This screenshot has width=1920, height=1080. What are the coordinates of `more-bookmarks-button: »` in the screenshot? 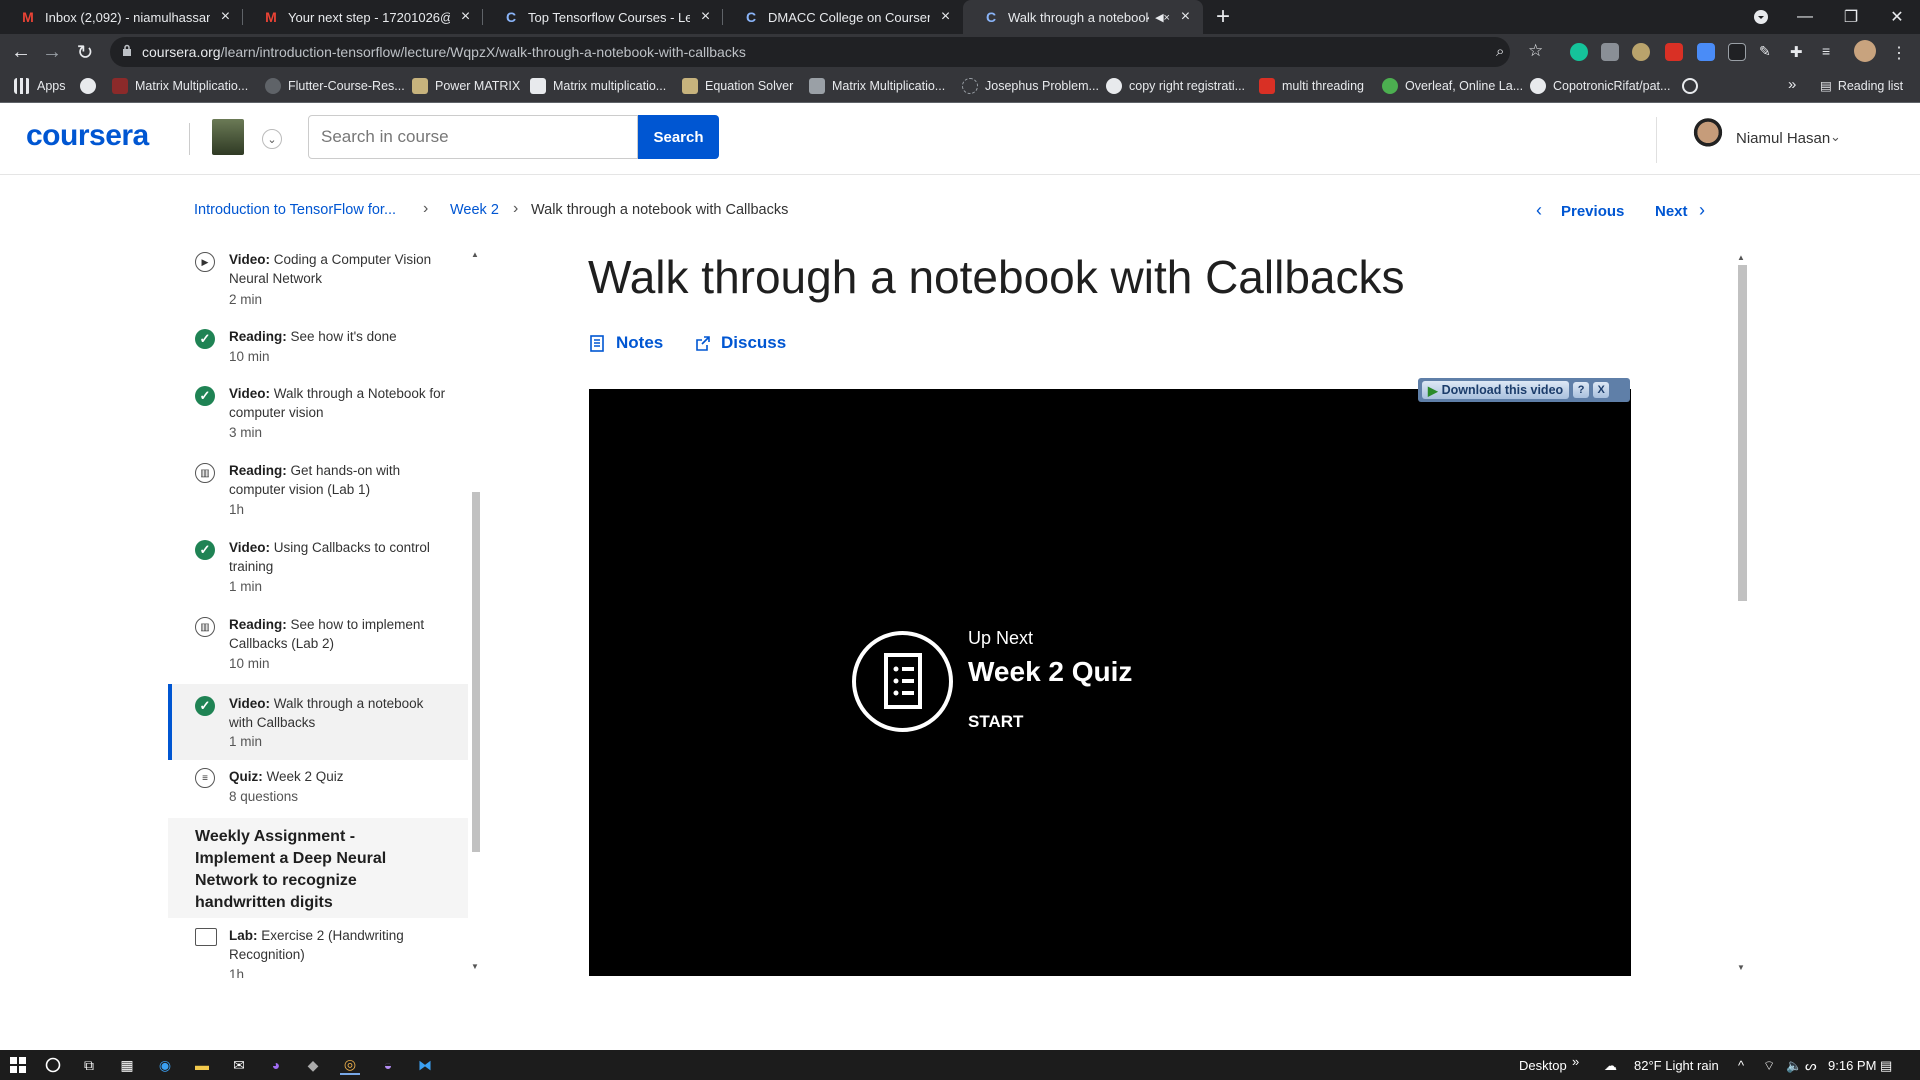 It's located at (1792, 84).